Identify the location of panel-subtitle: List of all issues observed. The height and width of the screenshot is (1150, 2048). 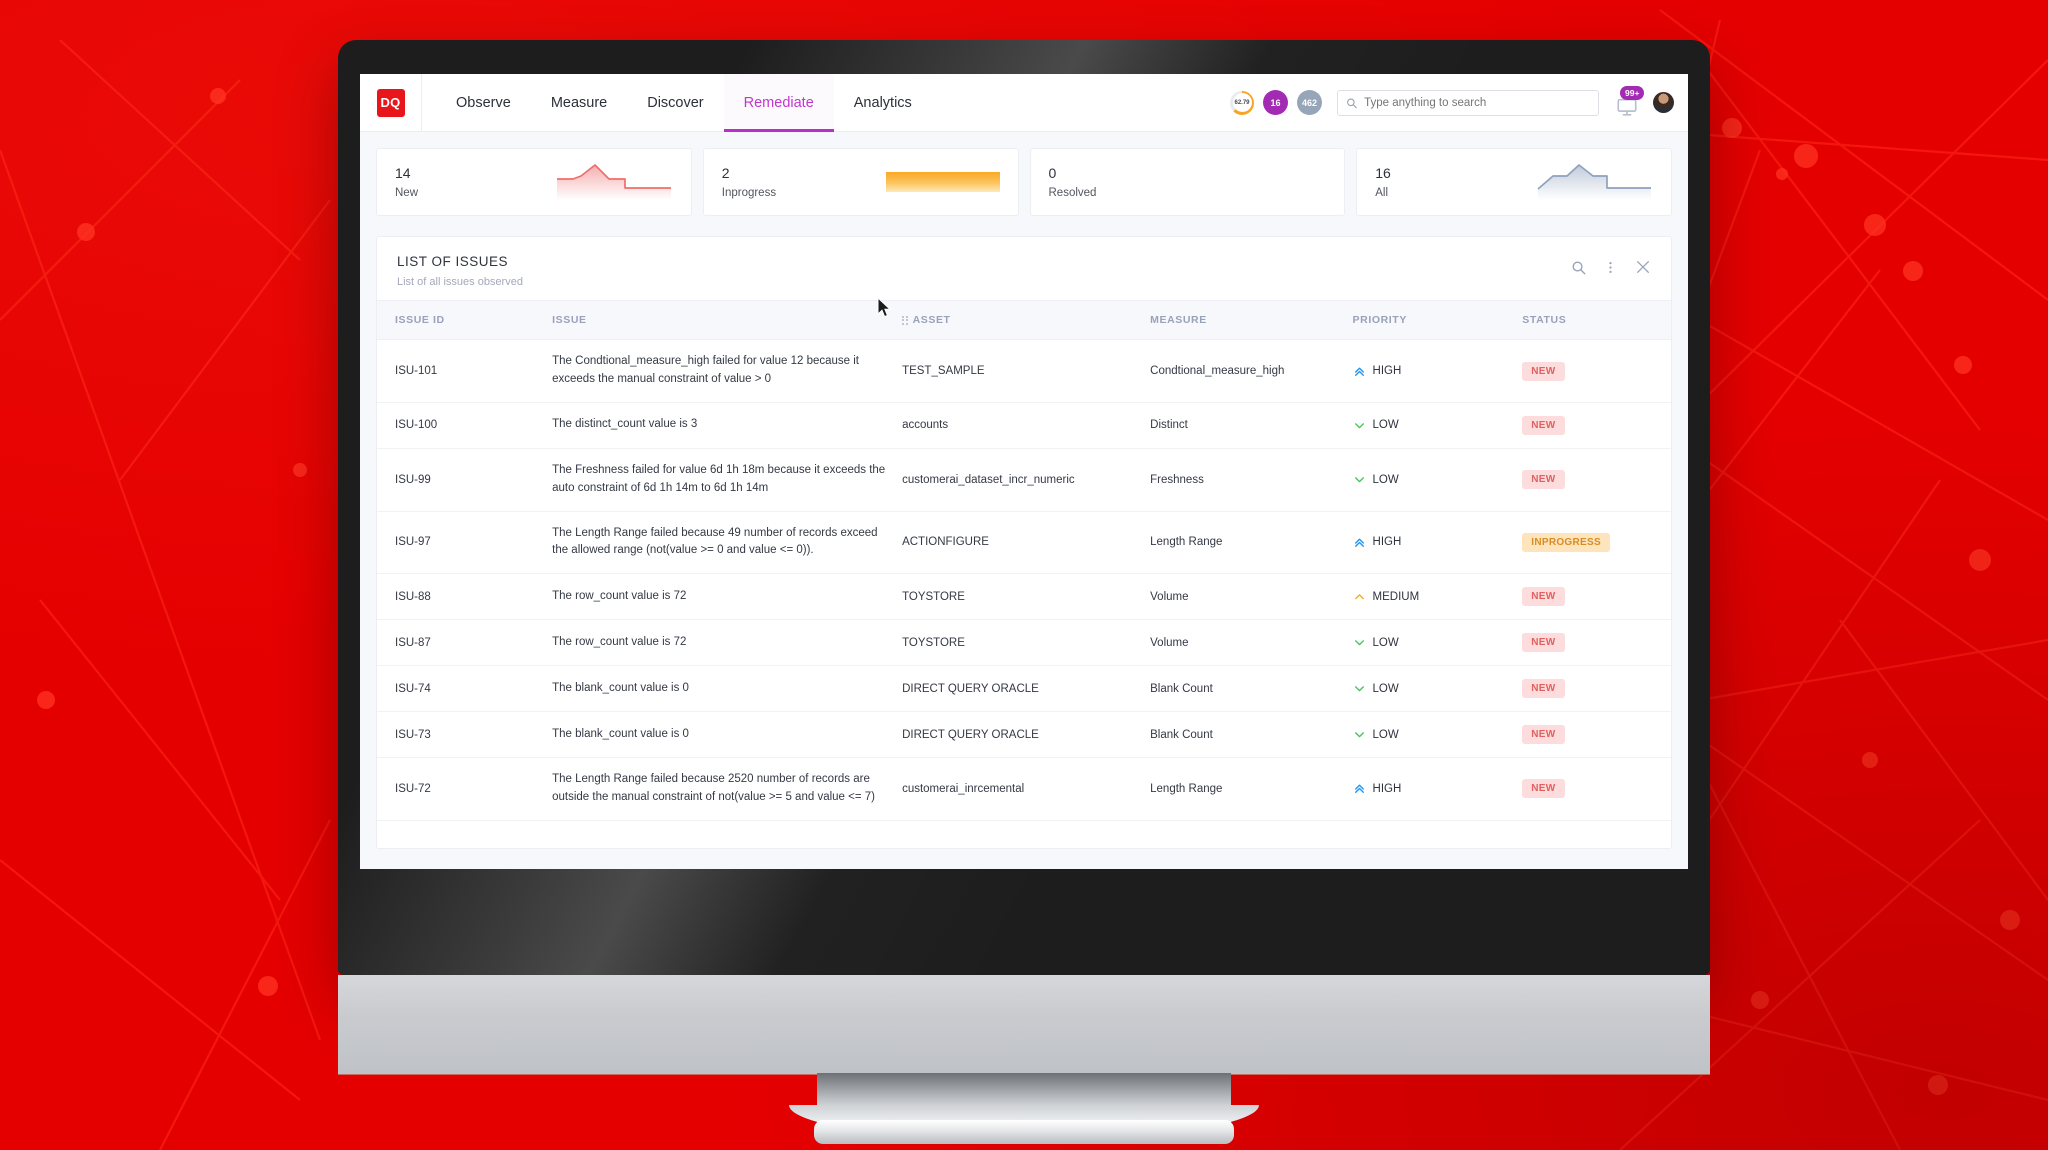
(460, 282).